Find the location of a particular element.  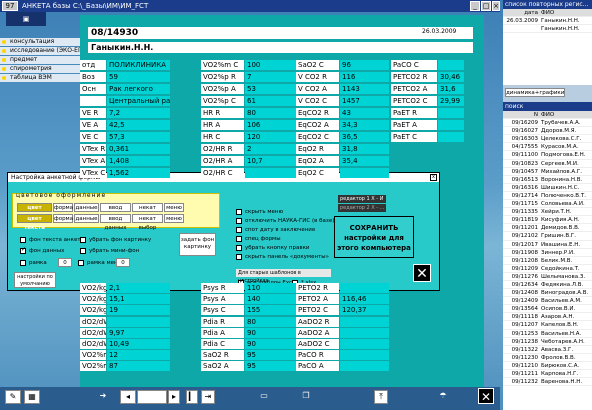

editor1-field: редактор 1 Х - И is located at coordinates (362, 199).